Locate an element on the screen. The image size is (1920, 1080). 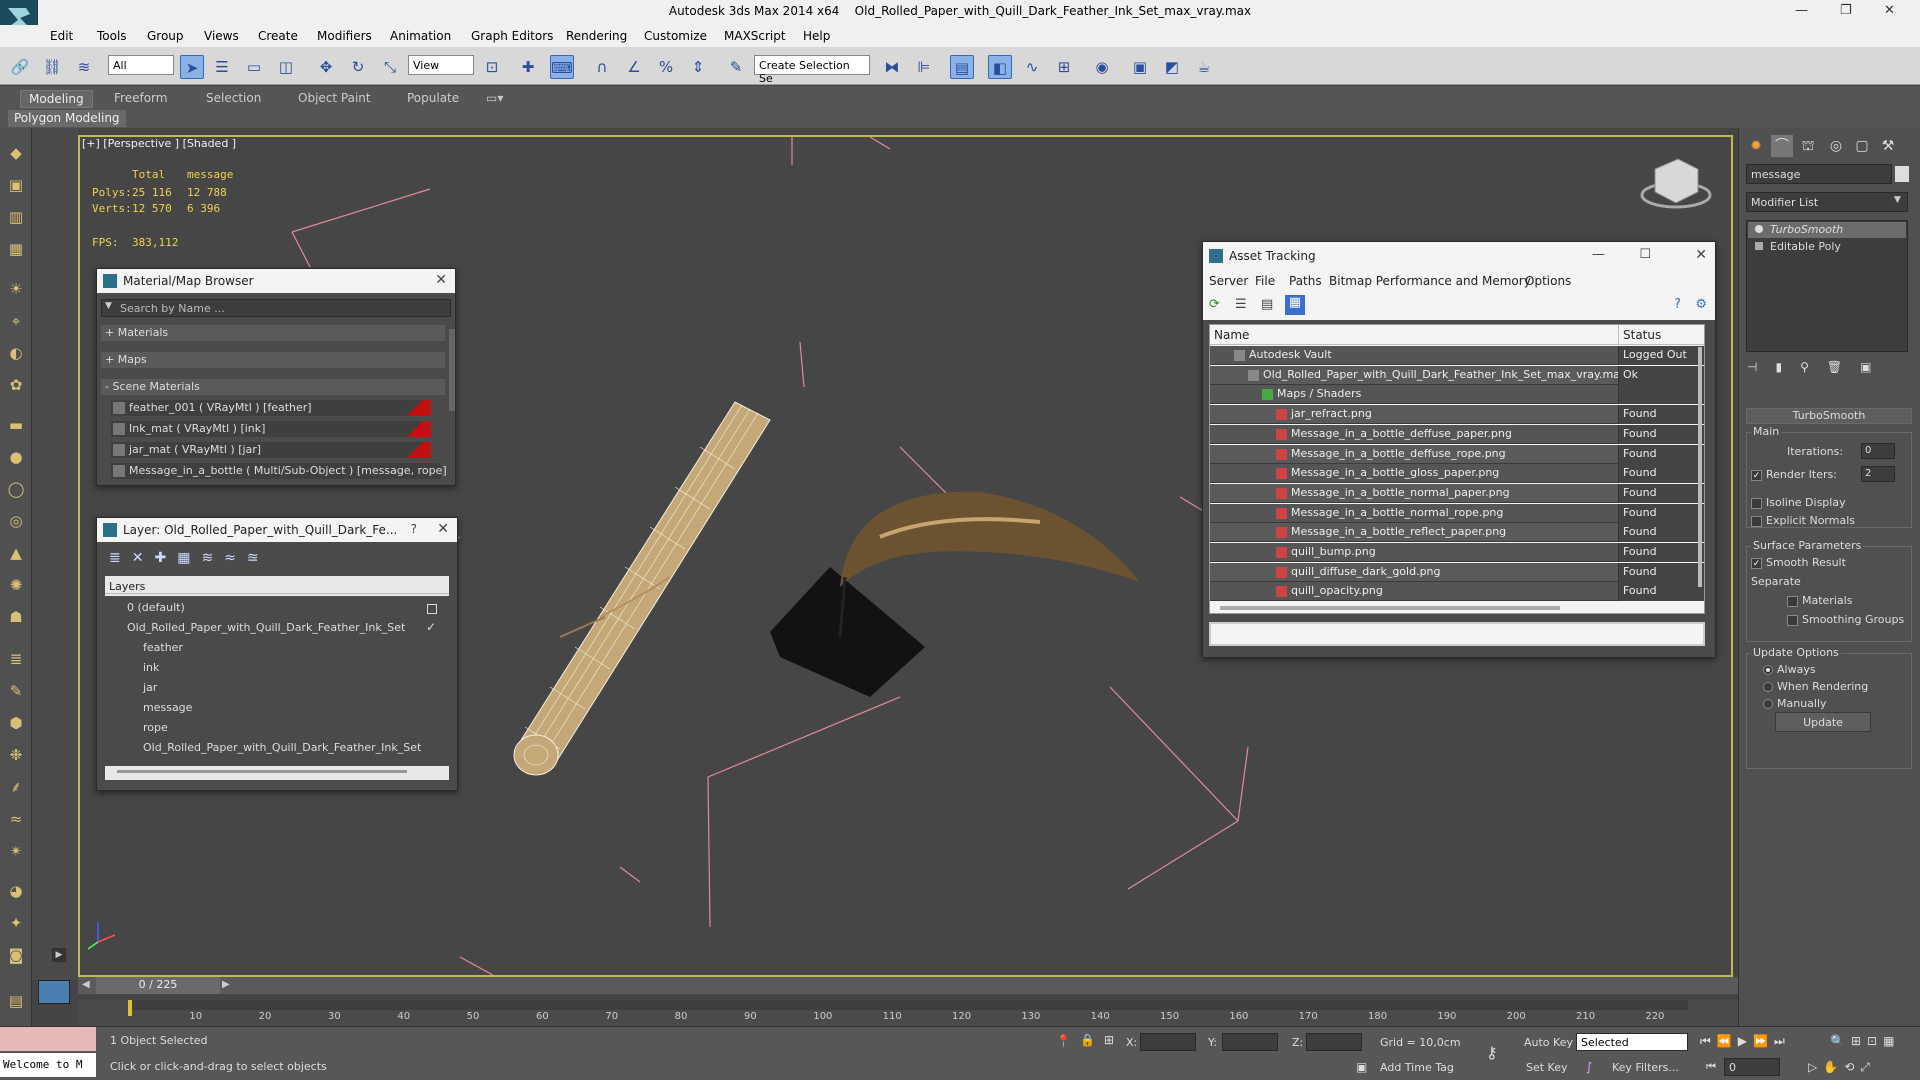
material-browser-scrollbar is located at coordinates (452, 370).